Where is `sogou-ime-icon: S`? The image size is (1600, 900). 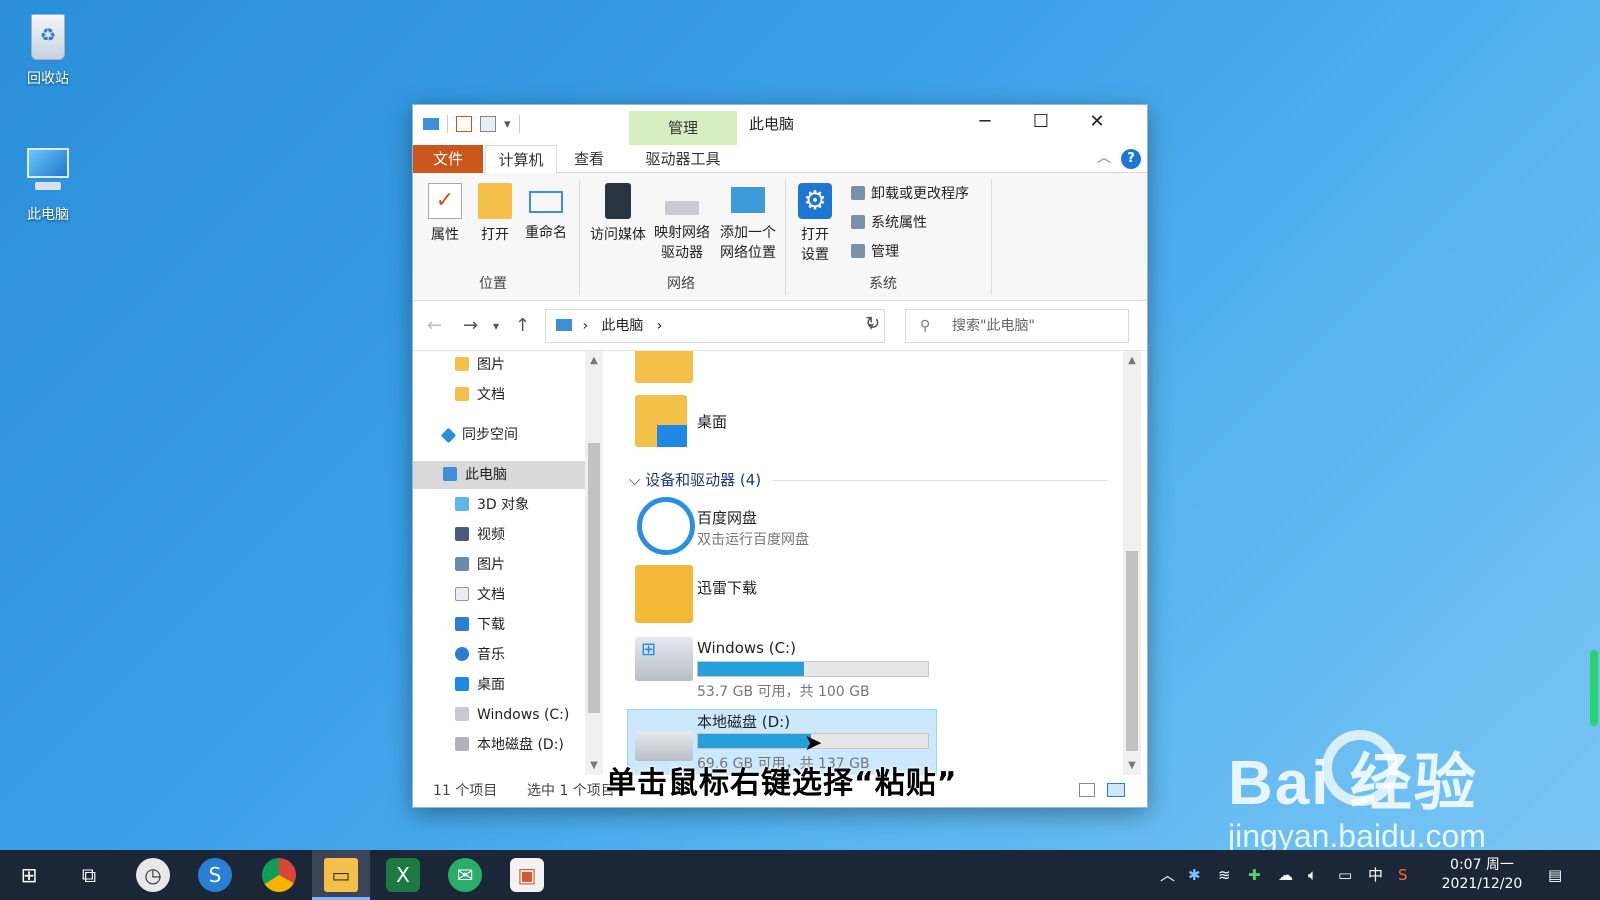 sogou-ime-icon: S is located at coordinates (1403, 875).